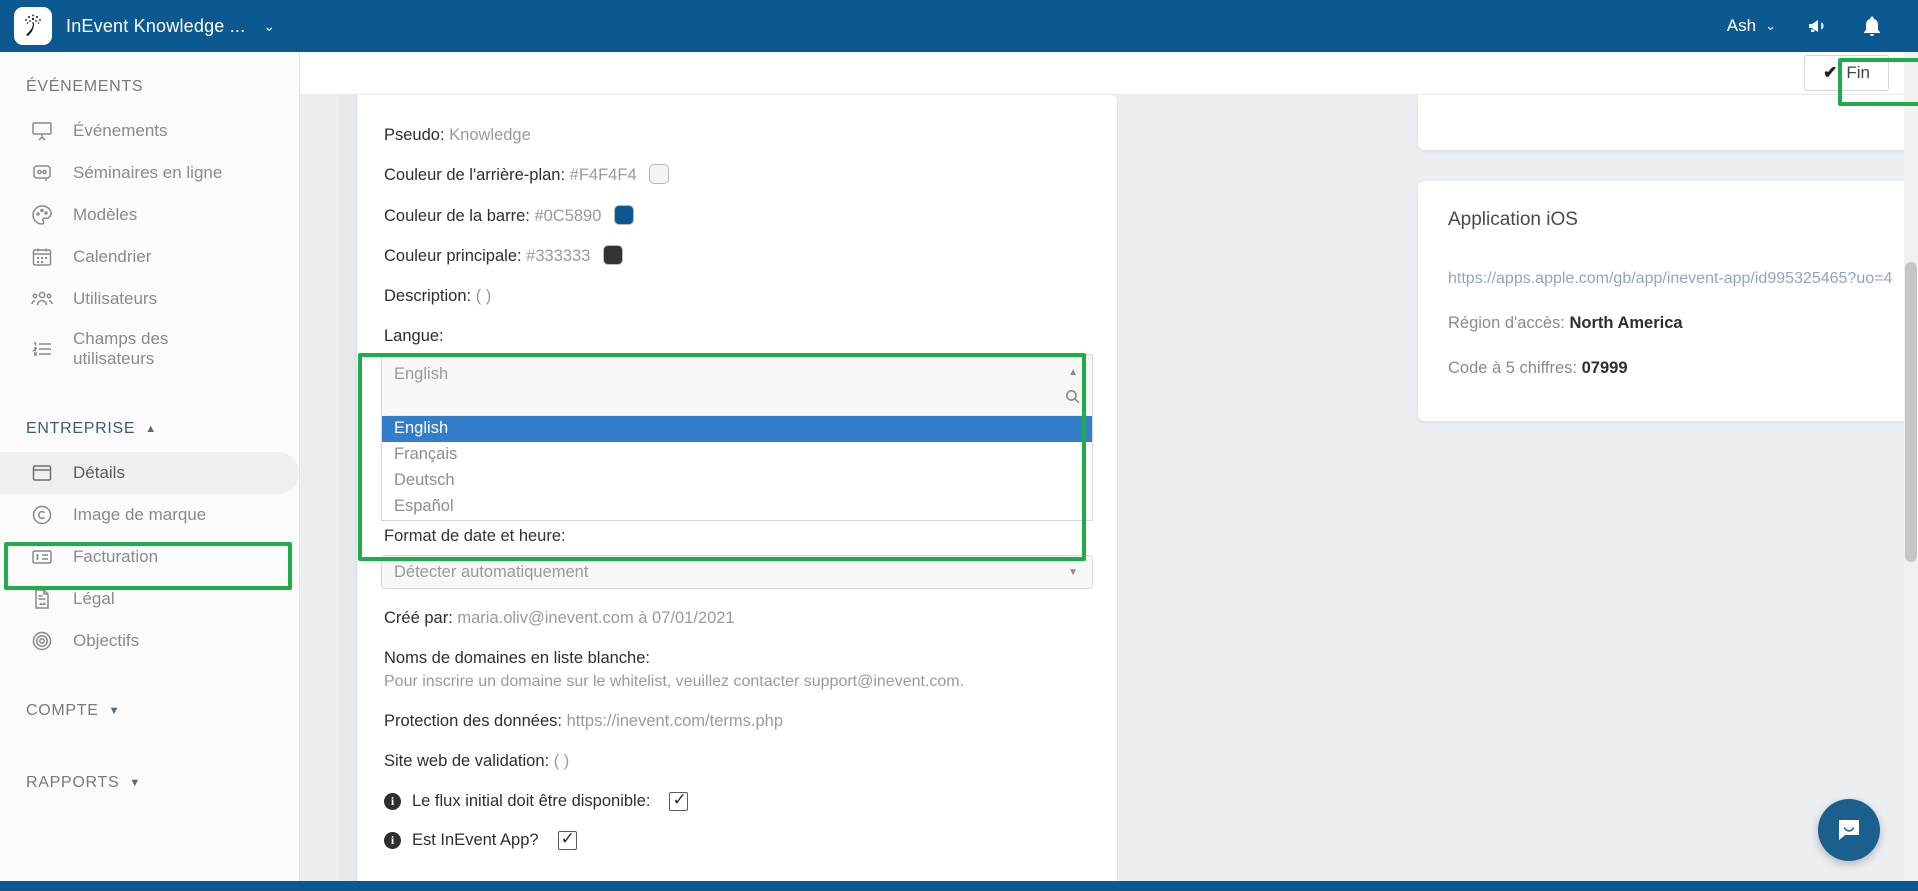 The height and width of the screenshot is (891, 1918). What do you see at coordinates (475, 839) in the screenshot?
I see `field-label: Est InEvent App?` at bounding box center [475, 839].